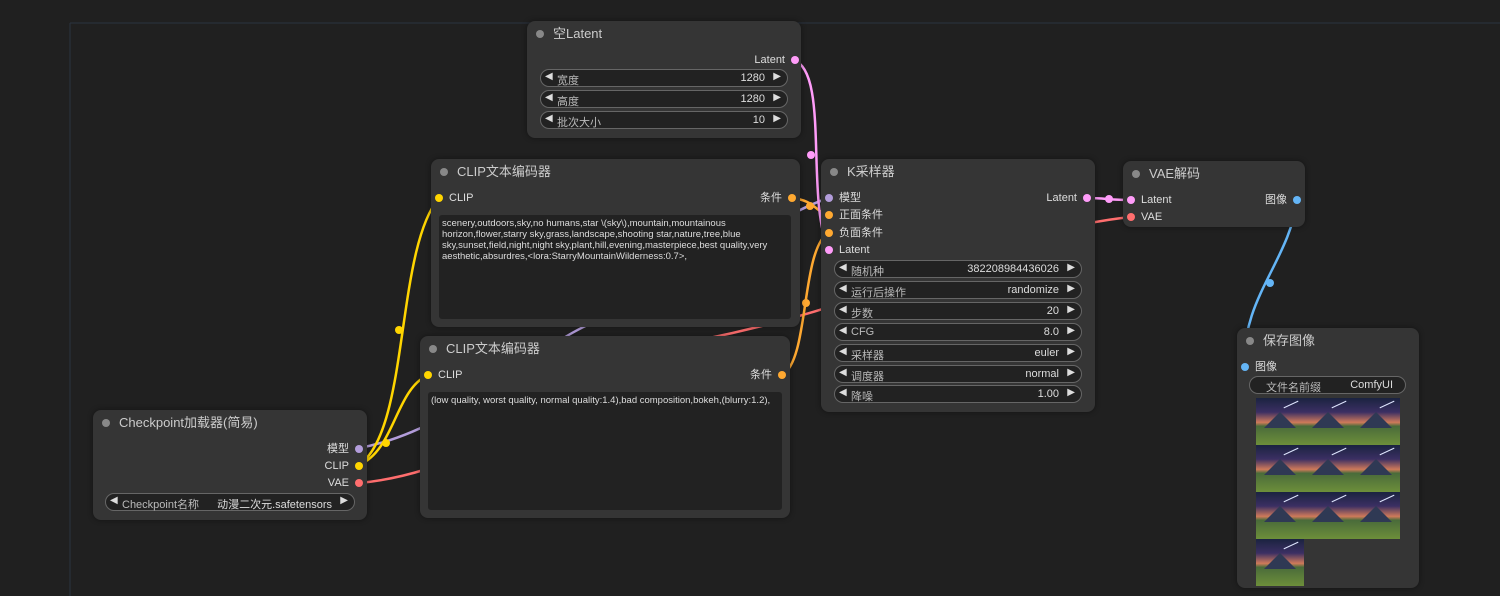 The width and height of the screenshot is (1500, 596). Describe the element at coordinates (230, 423) in the screenshot. I see `node-title: Checkpoint加载器(简易)` at that location.